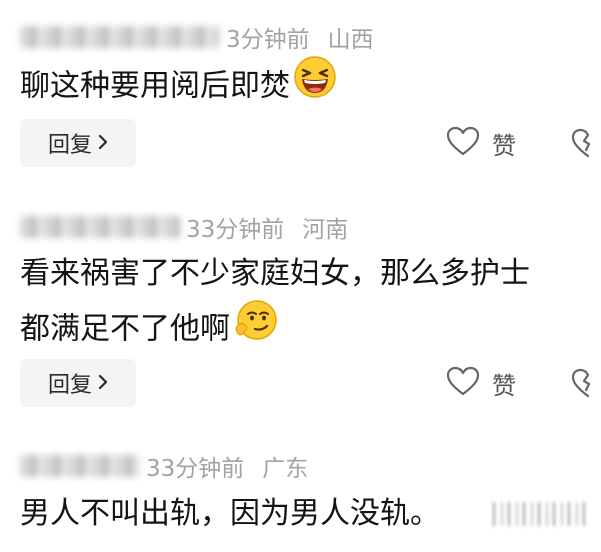 The width and height of the screenshot is (601, 552). What do you see at coordinates (195, 469) in the screenshot?
I see `comment-time: 33分钟前` at bounding box center [195, 469].